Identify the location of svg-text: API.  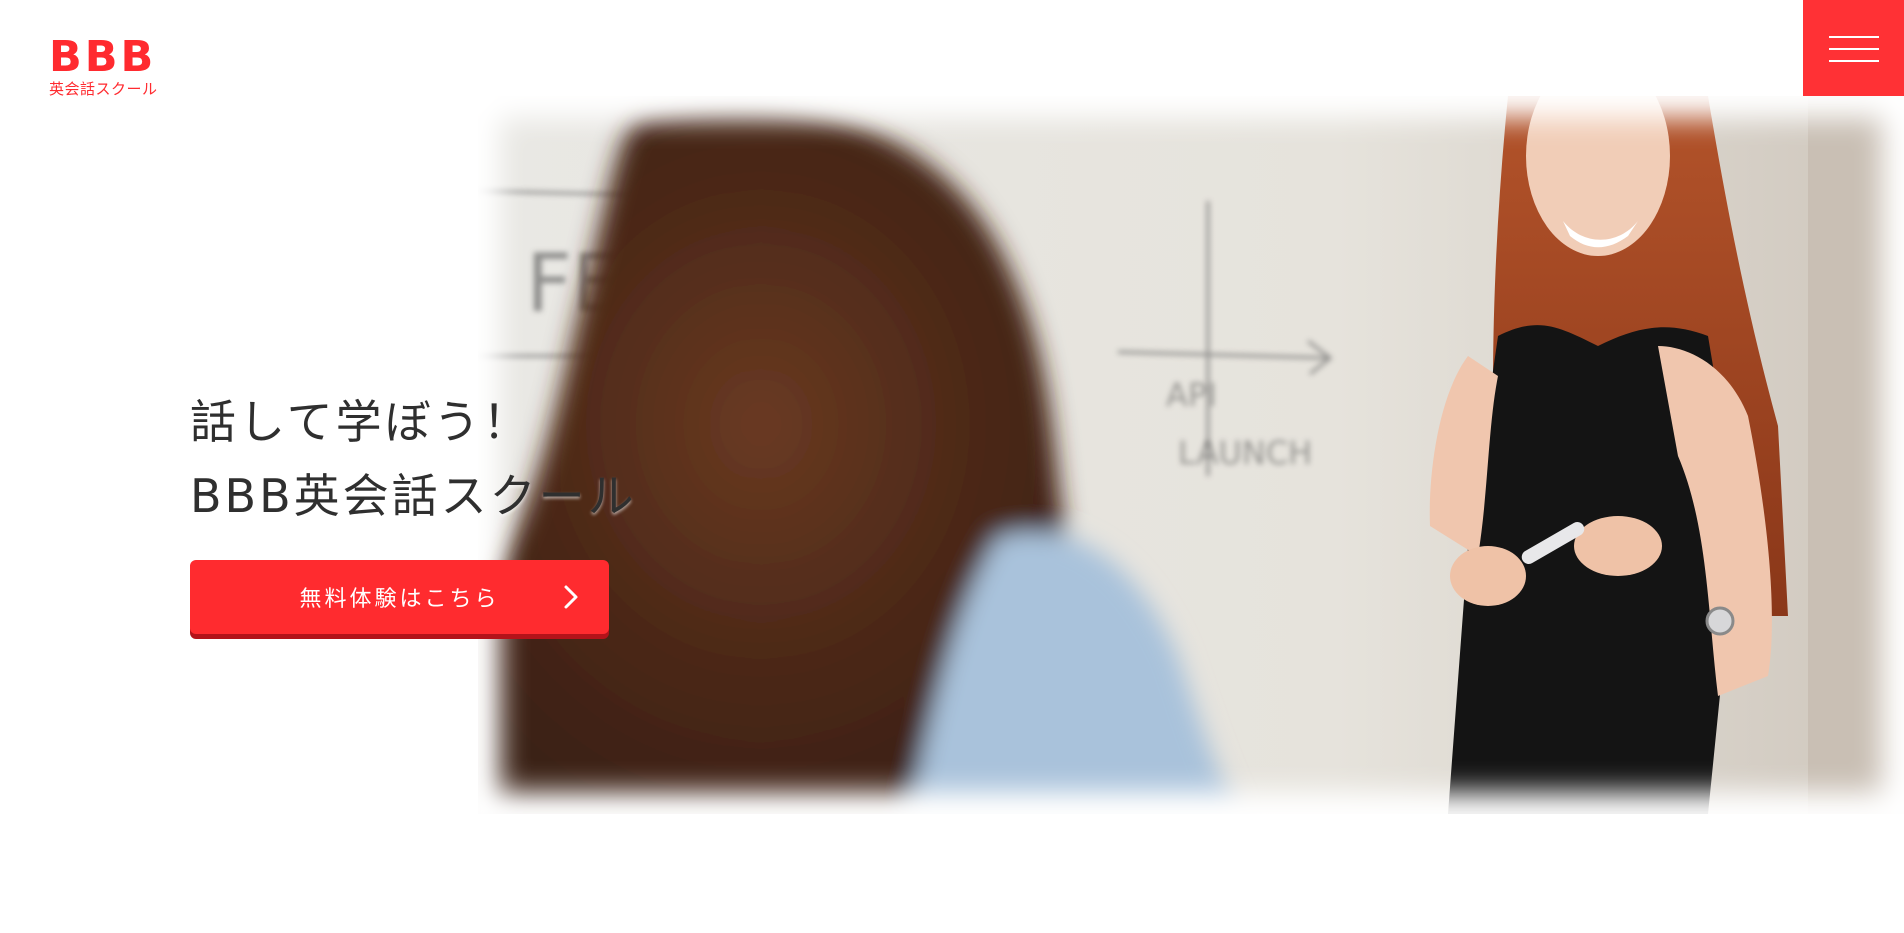
(1191, 395).